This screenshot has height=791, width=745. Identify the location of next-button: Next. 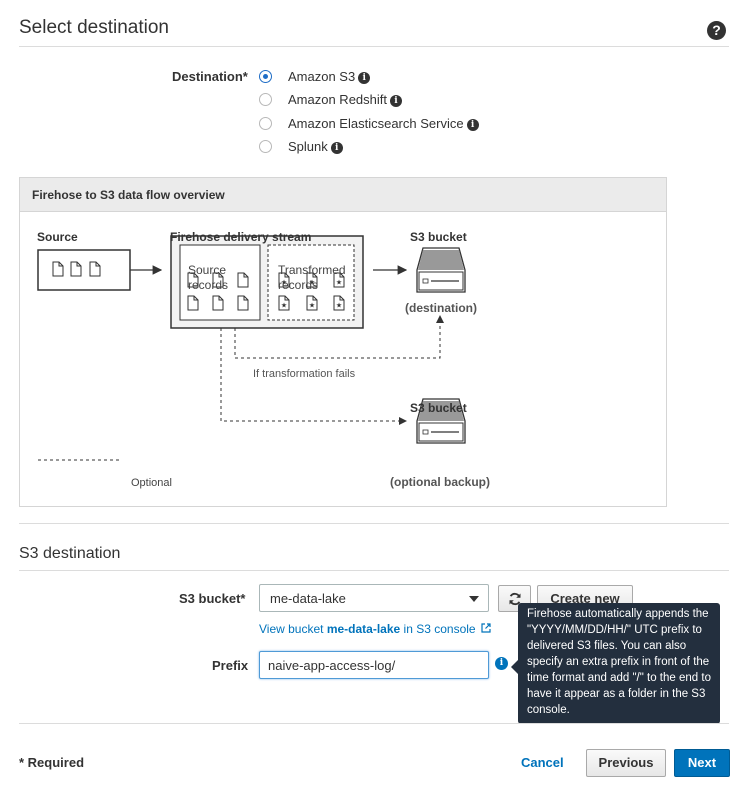
(702, 763).